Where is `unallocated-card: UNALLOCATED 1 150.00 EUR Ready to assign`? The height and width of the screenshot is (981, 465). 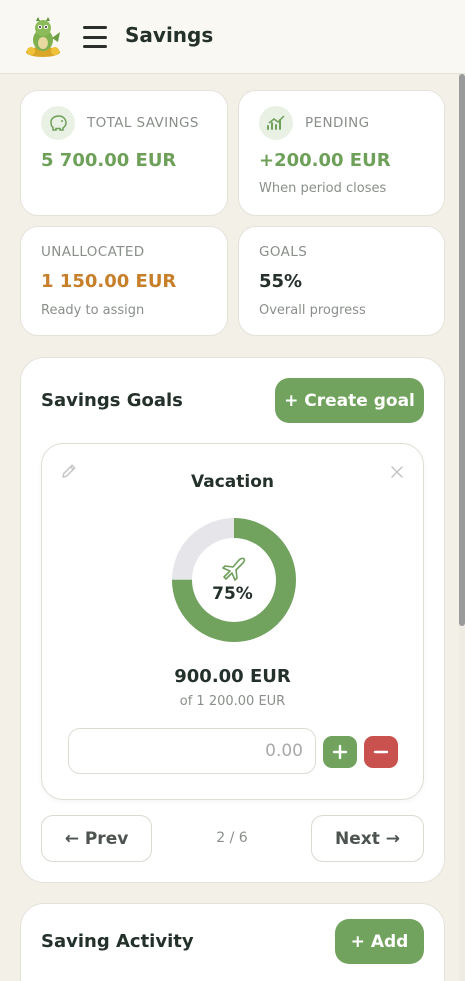
unallocated-card: UNALLOCATED 1 150.00 EUR Ready to assign is located at coordinates (124, 281).